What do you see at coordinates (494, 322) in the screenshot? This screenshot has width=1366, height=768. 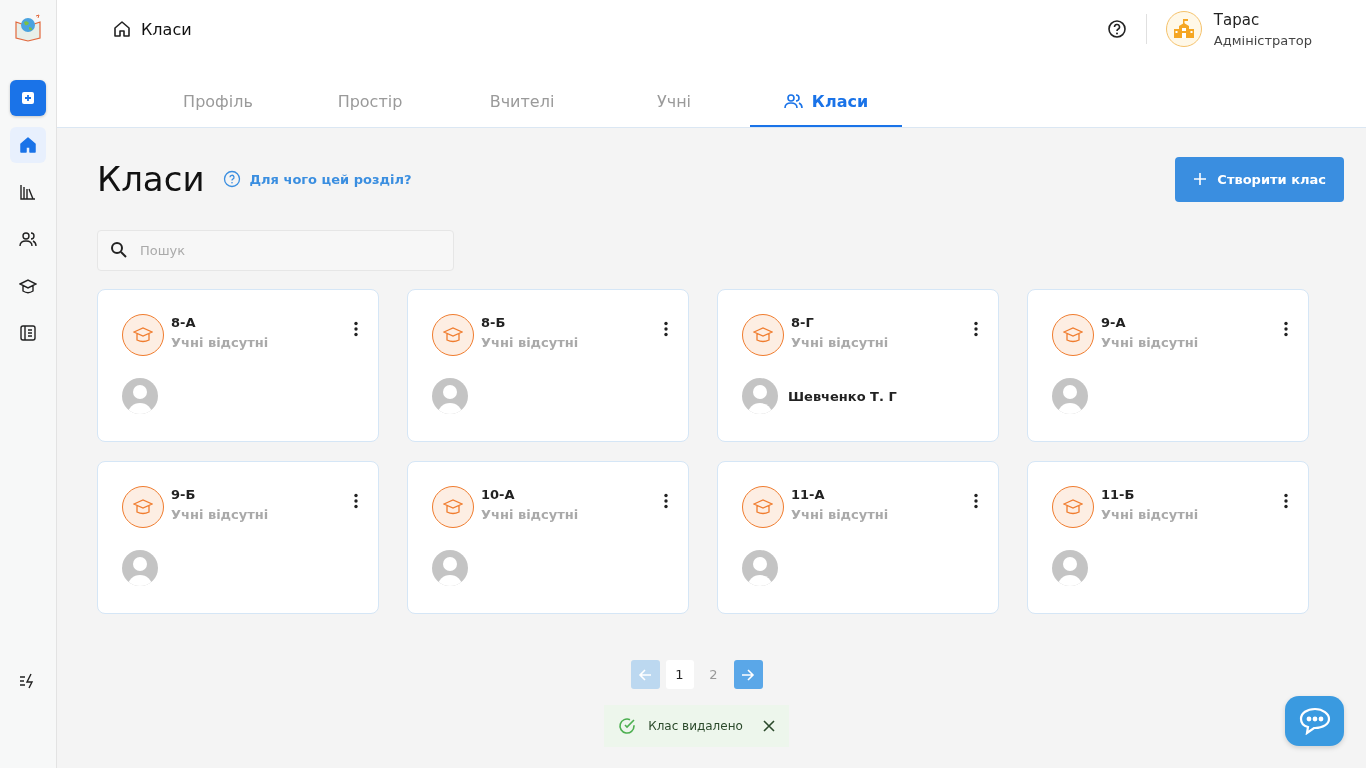 I see `class-name: 8-Б` at bounding box center [494, 322].